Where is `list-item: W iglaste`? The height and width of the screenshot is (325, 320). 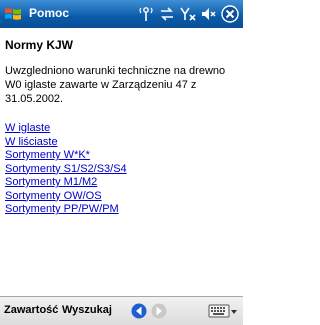 list-item: W iglaste is located at coordinates (122, 129).